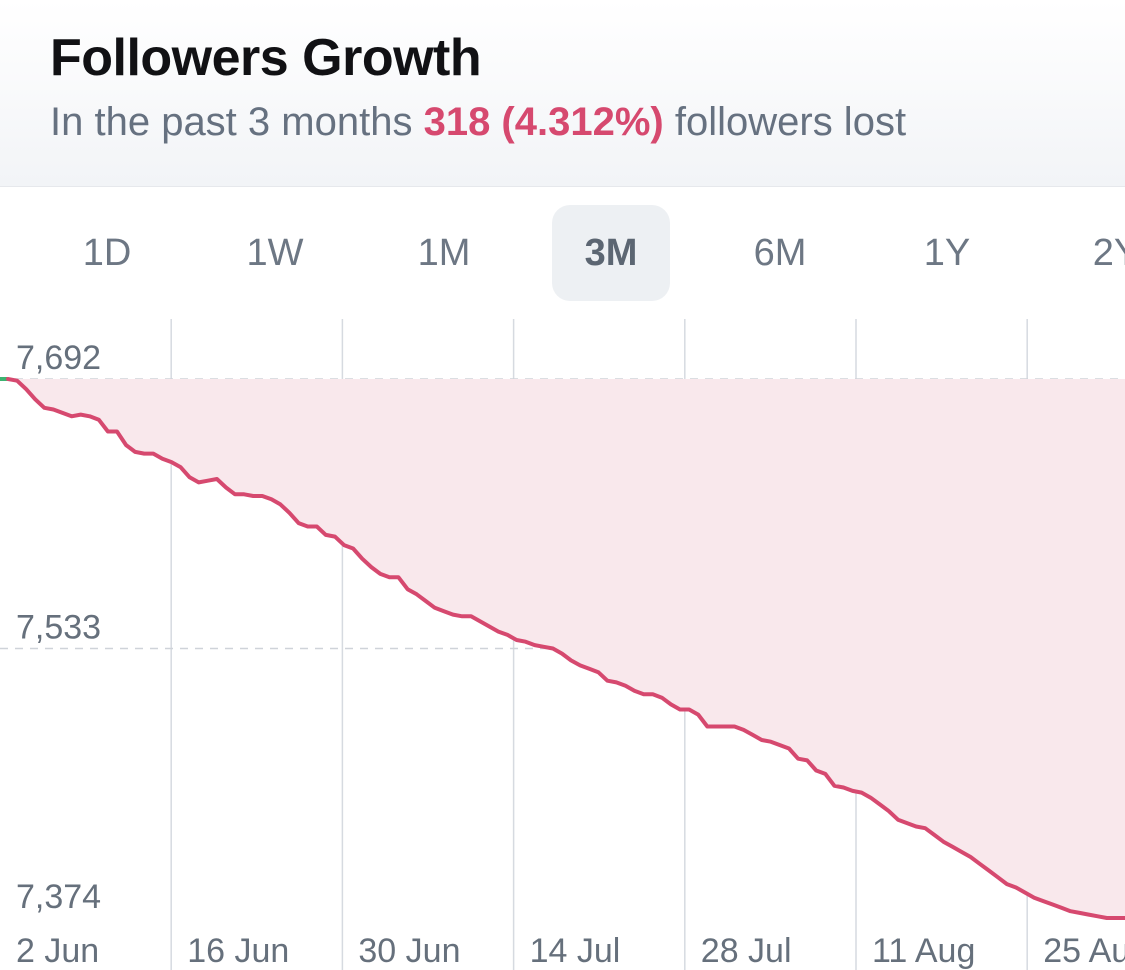 The height and width of the screenshot is (970, 1125). I want to click on tab-3m: 3M, so click(611, 253).